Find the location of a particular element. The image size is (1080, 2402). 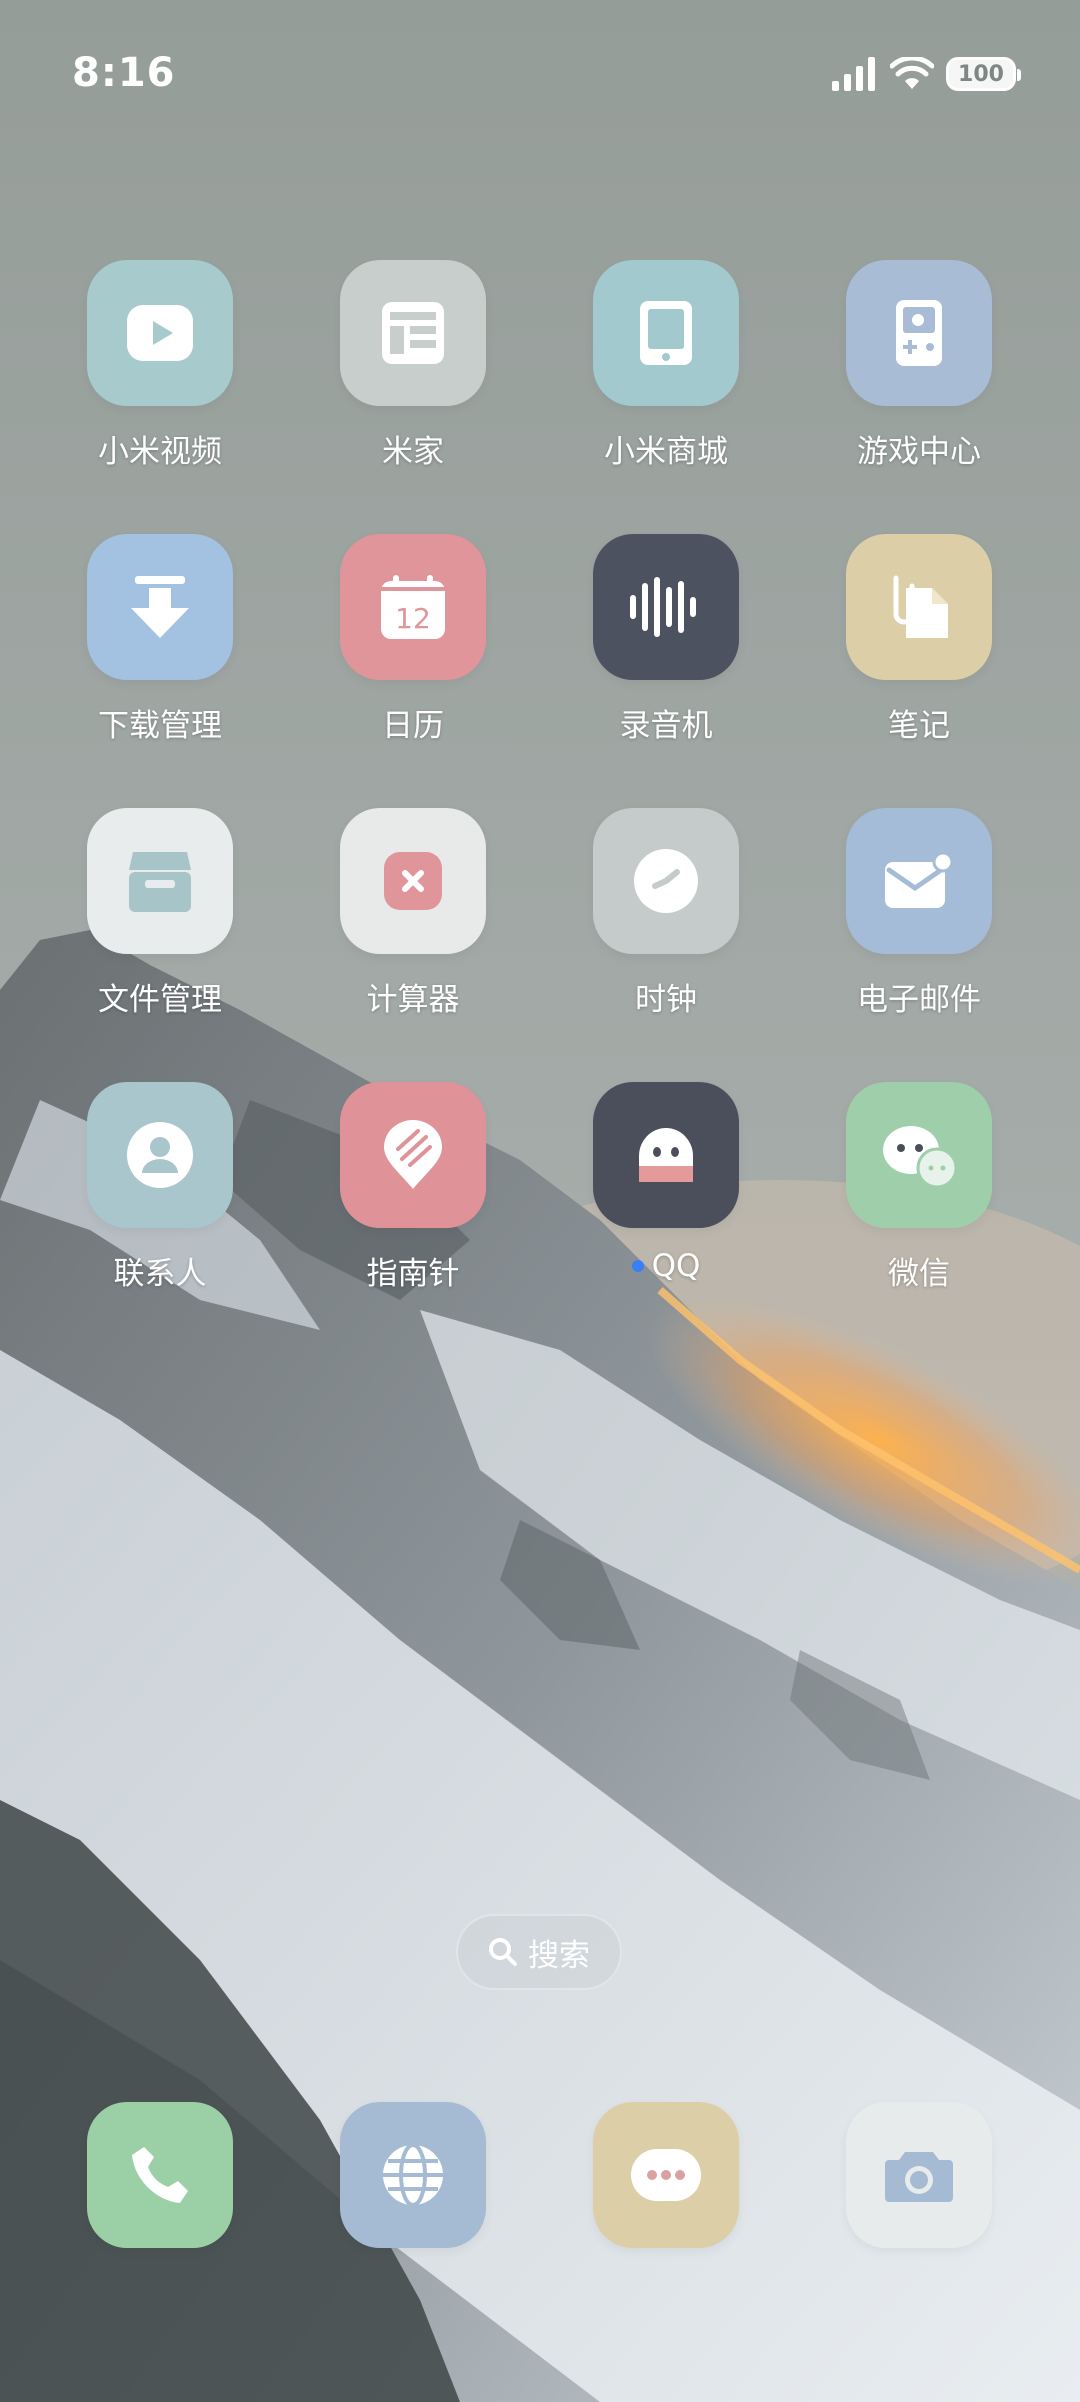

compass-pin-icon is located at coordinates (413, 1155).